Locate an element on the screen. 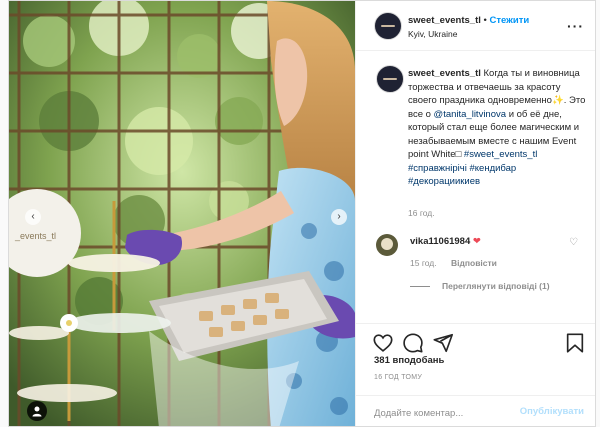 The height and width of the screenshot is (427, 600). more-options-icon: ··· is located at coordinates (575, 26).